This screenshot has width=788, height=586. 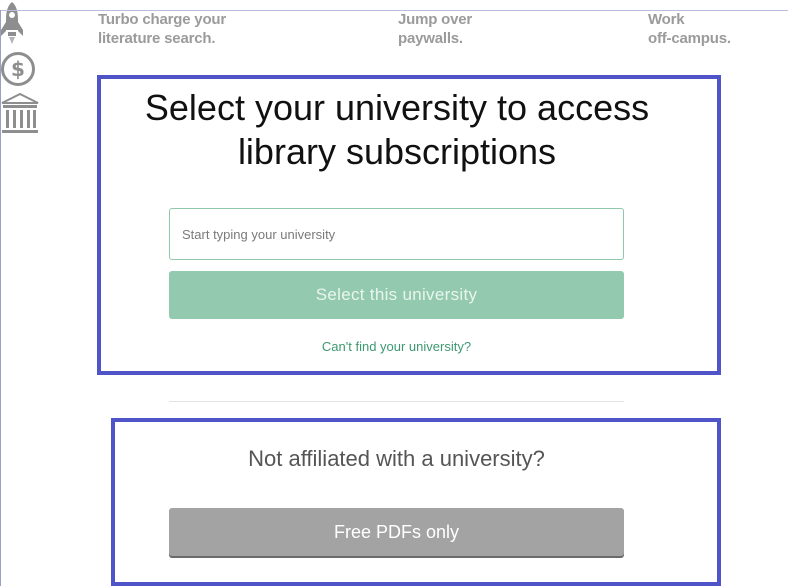 What do you see at coordinates (396, 346) in the screenshot?
I see `cant-find-university-link: Can't find your university?` at bounding box center [396, 346].